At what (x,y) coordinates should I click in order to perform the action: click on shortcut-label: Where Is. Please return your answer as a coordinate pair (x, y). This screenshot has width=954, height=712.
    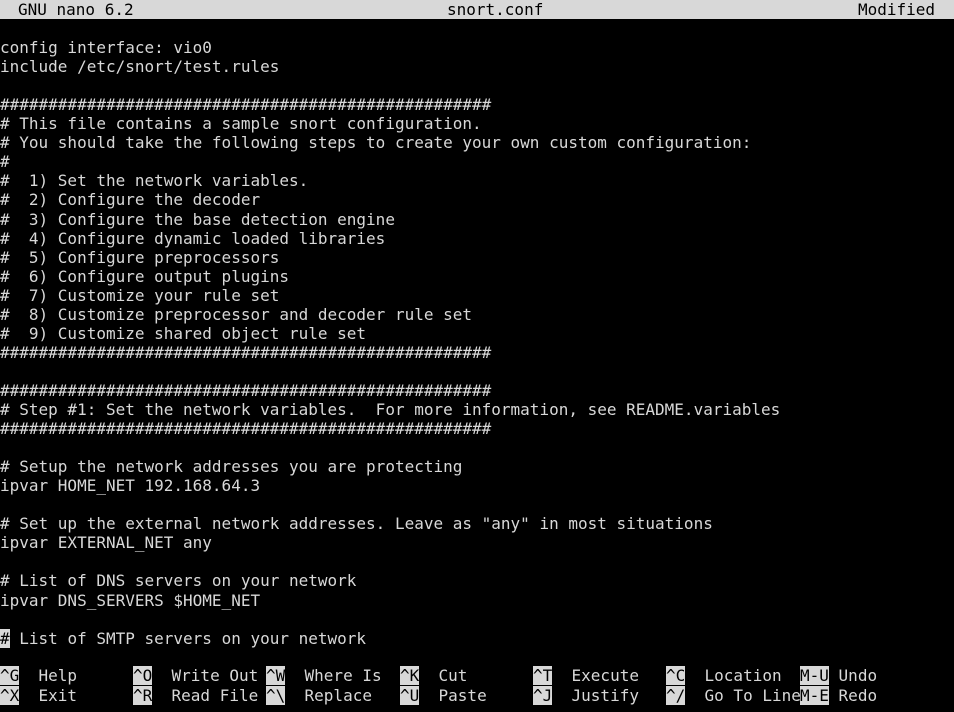
    Looking at the image, I should click on (343, 675).